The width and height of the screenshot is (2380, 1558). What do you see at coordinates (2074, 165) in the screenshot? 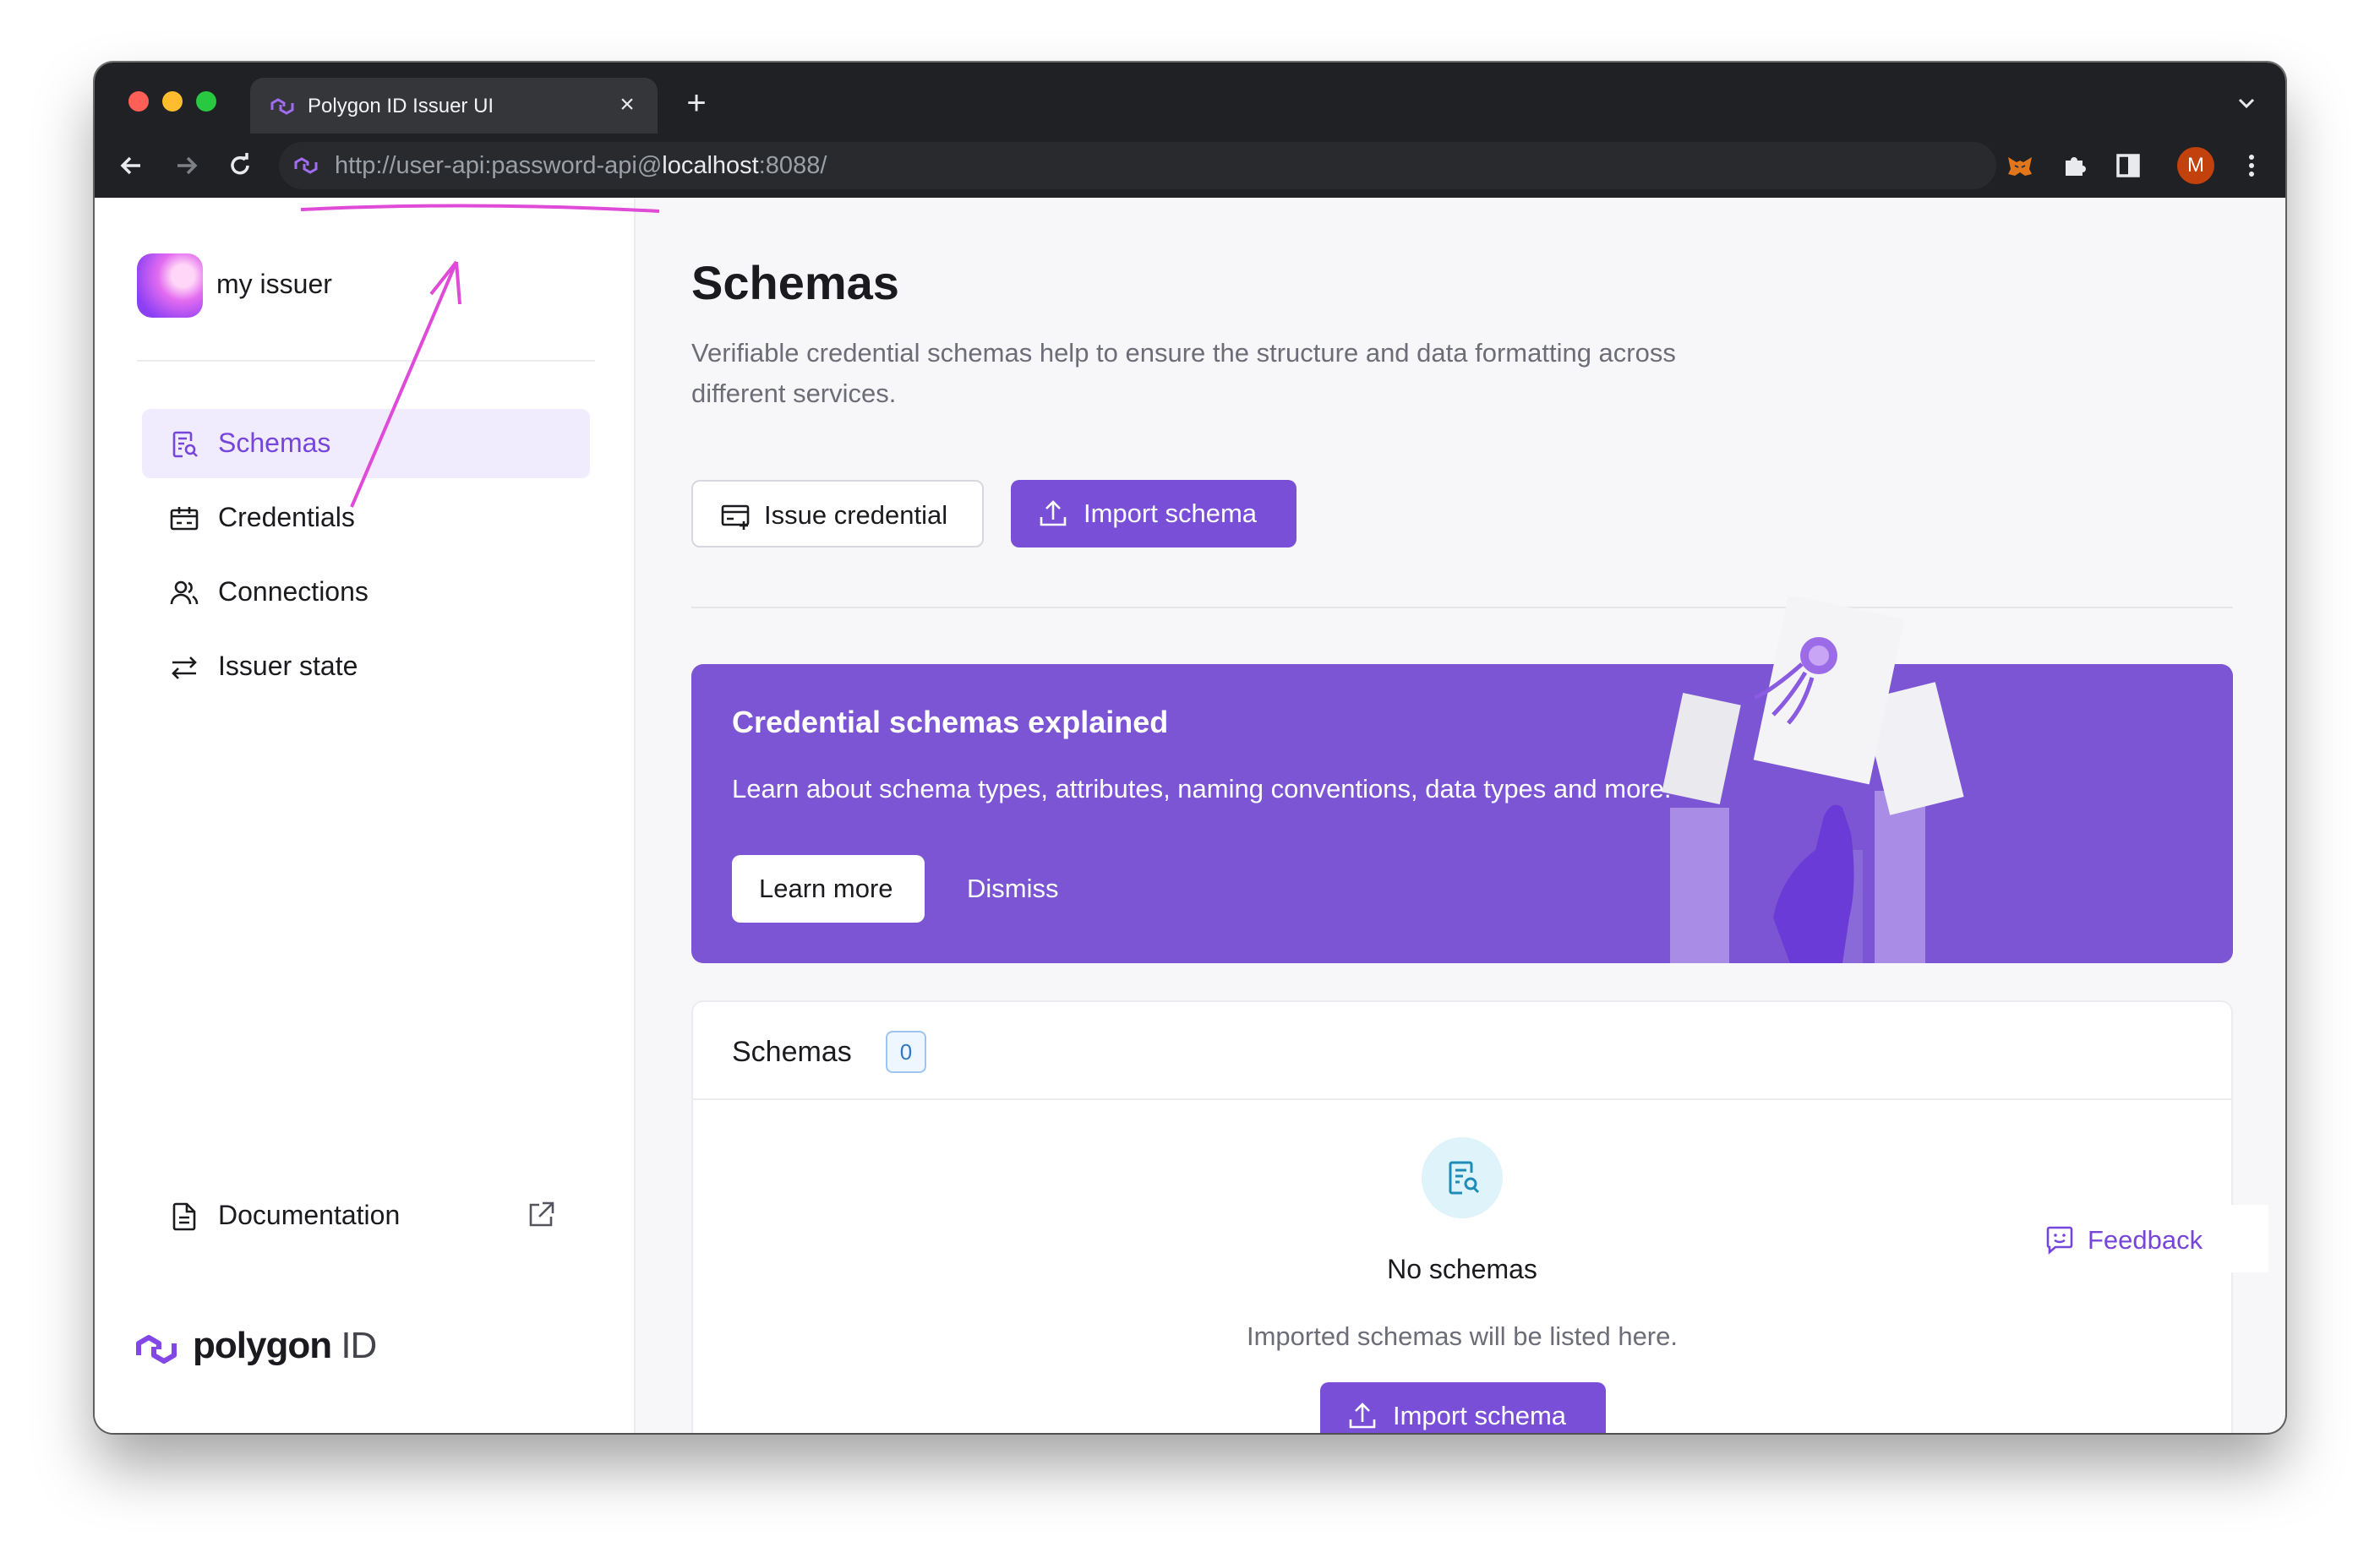
I see `extensions-puzzle-icon` at bounding box center [2074, 165].